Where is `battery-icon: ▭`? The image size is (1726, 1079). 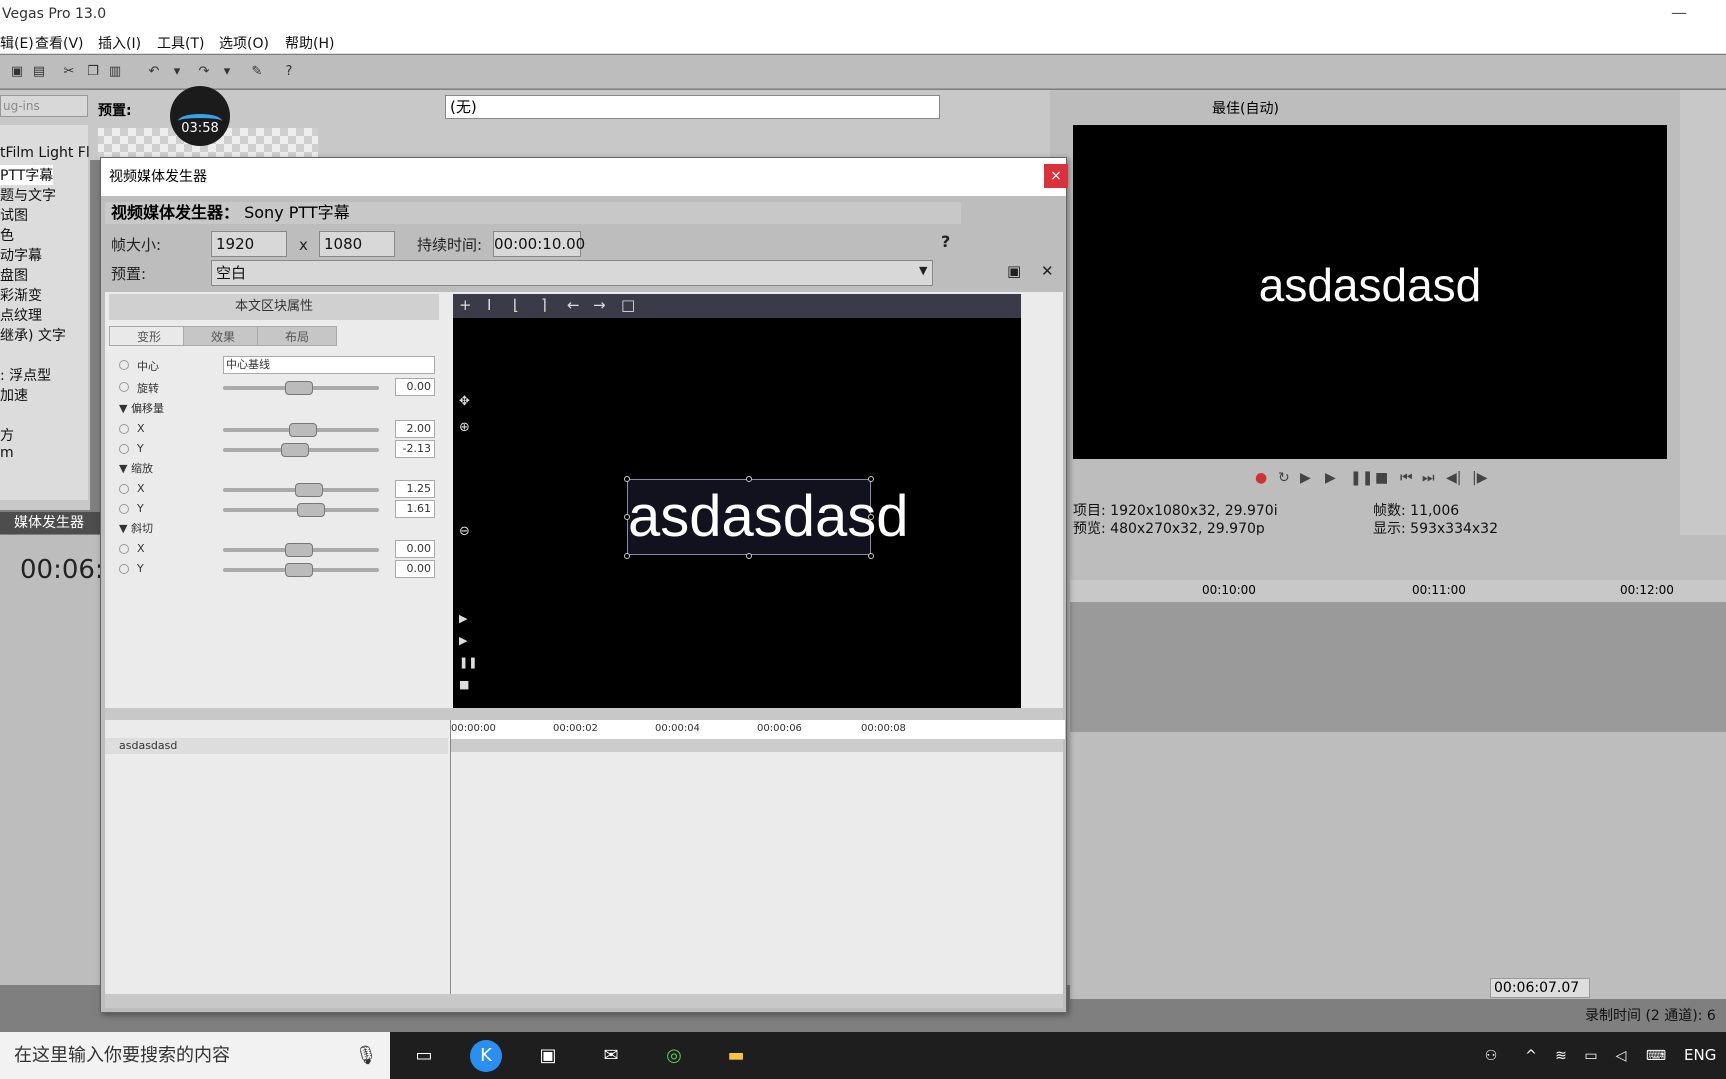
battery-icon: ▭ is located at coordinates (1591, 1056).